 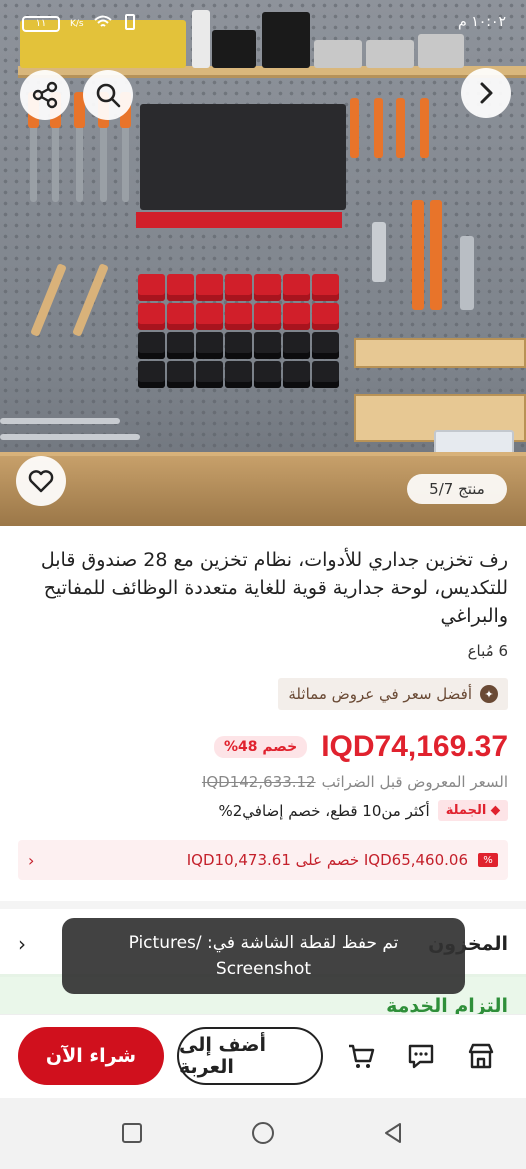 I want to click on wifi-icon, so click(x=102, y=24).